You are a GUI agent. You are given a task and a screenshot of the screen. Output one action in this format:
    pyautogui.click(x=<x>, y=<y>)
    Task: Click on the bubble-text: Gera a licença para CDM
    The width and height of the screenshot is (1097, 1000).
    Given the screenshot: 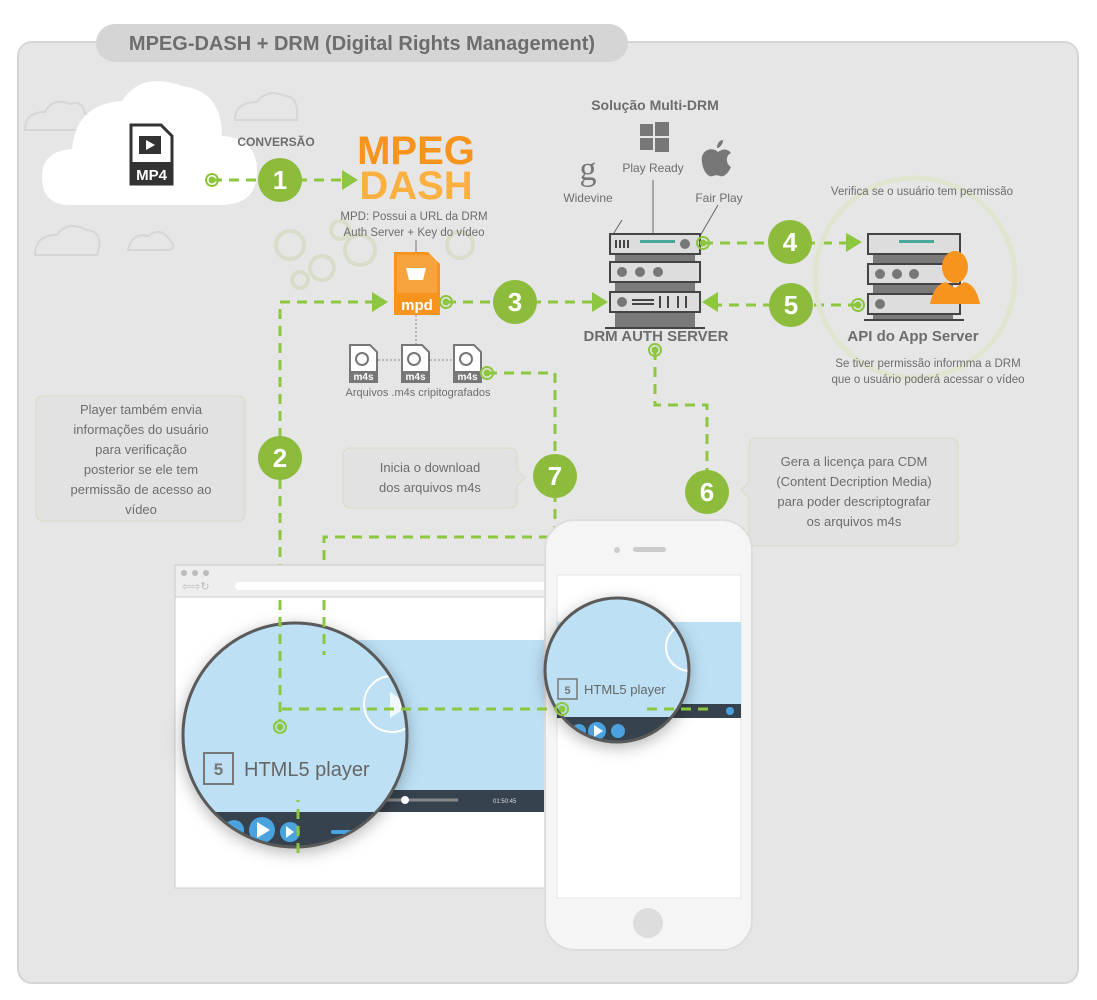 What is the action you would take?
    pyautogui.click(x=854, y=461)
    